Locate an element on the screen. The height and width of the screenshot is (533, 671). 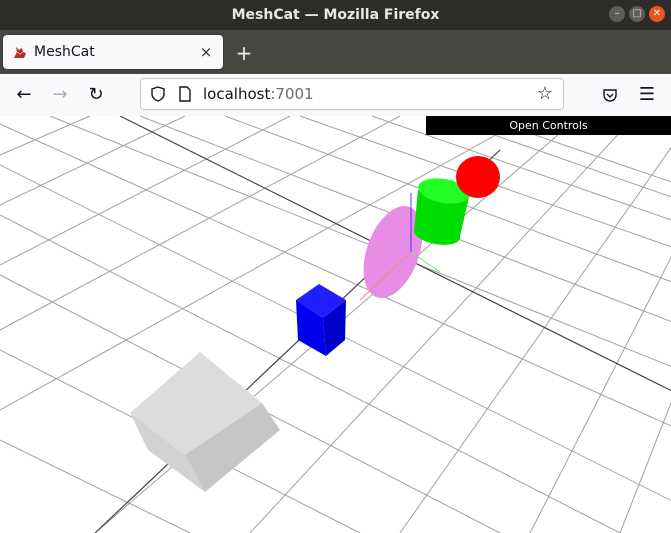
tab-strip: MeshCat × + is located at coordinates (335, 52).